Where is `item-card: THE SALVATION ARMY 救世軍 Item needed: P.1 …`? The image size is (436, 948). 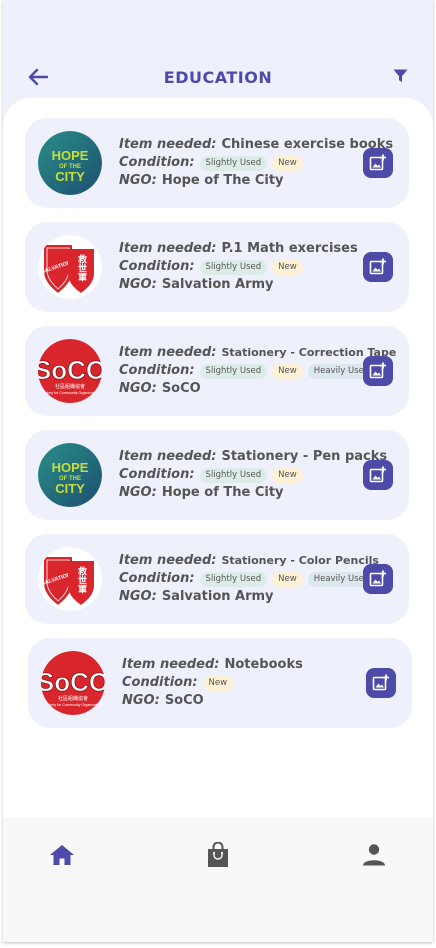
item-card: THE SALVATION ARMY 救世軍 Item needed: P.1 … is located at coordinates (217, 267).